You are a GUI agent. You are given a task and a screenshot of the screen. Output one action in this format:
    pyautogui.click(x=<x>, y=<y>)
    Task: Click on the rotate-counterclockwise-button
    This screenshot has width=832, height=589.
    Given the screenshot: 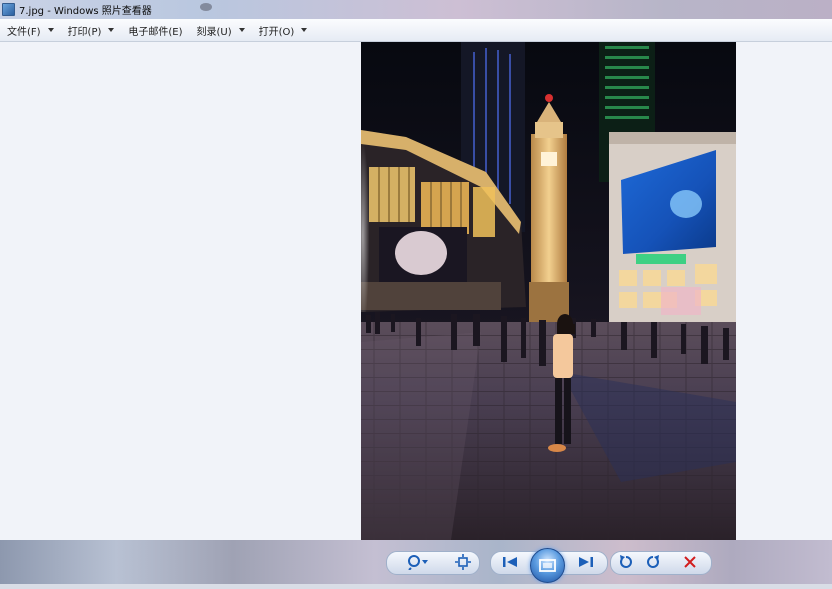 What is the action you would take?
    pyautogui.click(x=626, y=562)
    